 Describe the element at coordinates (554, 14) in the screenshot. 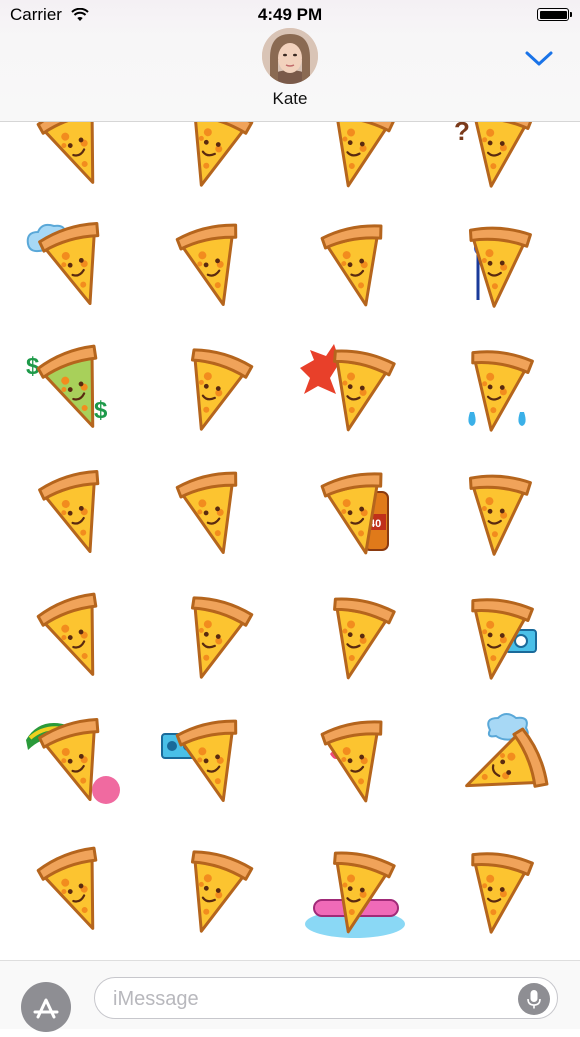

I see `battery-icon` at that location.